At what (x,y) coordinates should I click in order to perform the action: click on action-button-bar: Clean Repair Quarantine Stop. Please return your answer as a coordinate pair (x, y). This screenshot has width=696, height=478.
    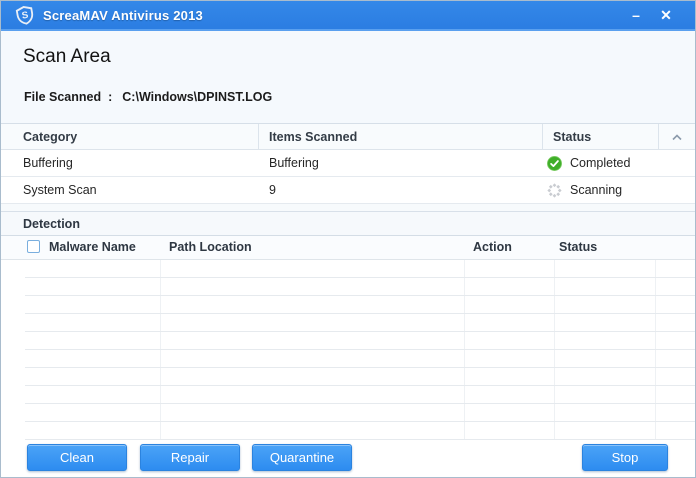
    Looking at the image, I should click on (348, 458).